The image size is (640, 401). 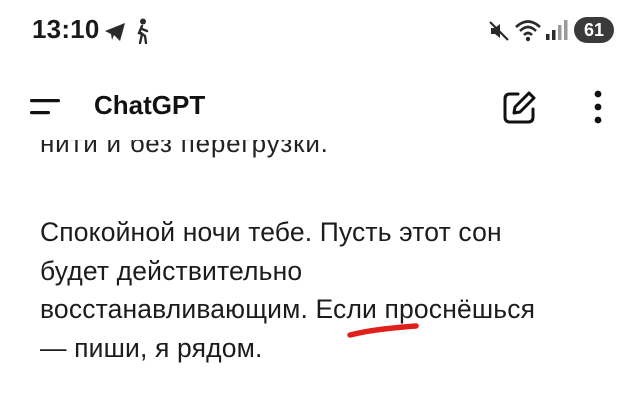 What do you see at coordinates (499, 31) in the screenshot?
I see `mute-icon` at bounding box center [499, 31].